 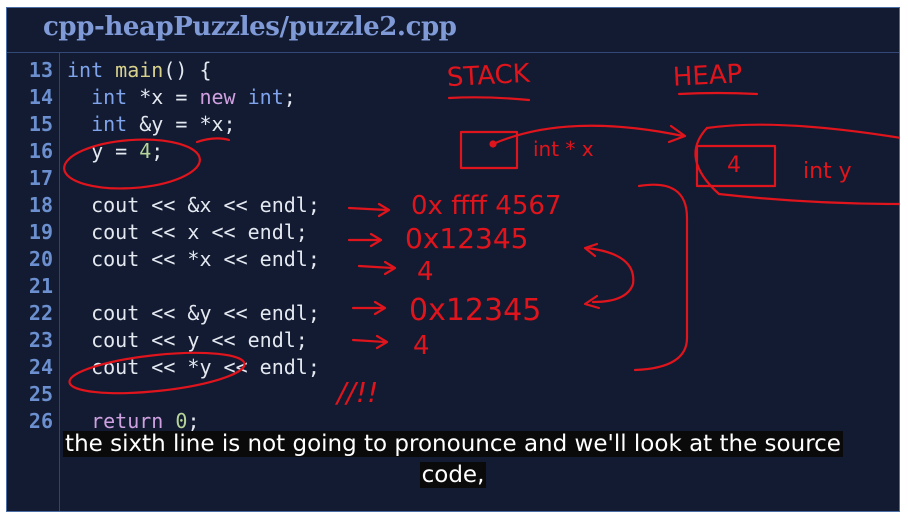 I want to click on code-line: 25, so click(x=453, y=394).